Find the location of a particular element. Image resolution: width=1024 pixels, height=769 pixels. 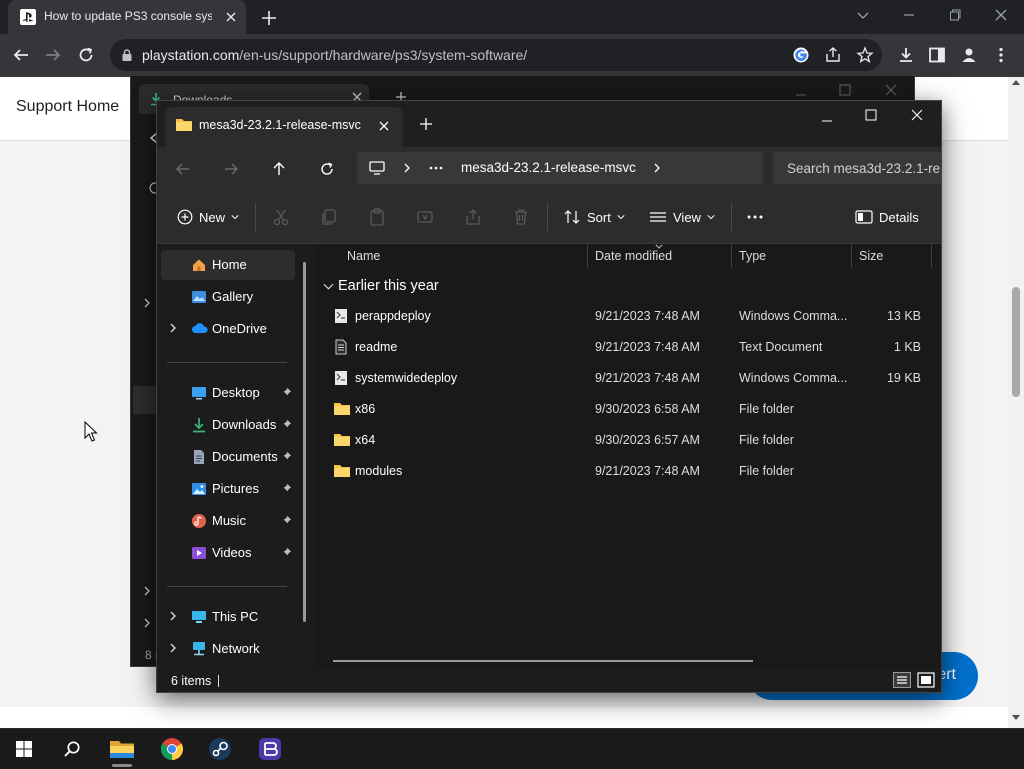

taskbar-steam is located at coordinates (220, 749).